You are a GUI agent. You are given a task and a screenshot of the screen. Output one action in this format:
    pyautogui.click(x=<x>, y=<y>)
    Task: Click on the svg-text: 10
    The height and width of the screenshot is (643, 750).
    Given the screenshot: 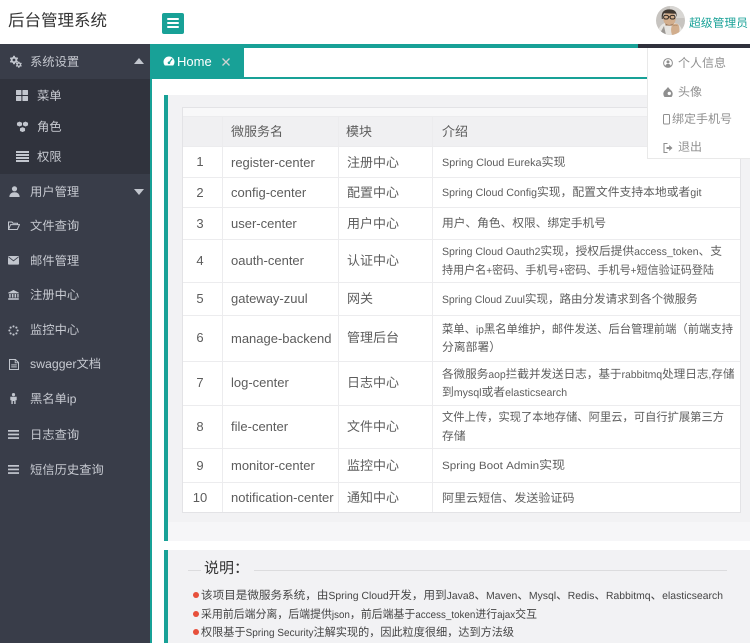 What is the action you would take?
    pyautogui.click(x=199, y=497)
    